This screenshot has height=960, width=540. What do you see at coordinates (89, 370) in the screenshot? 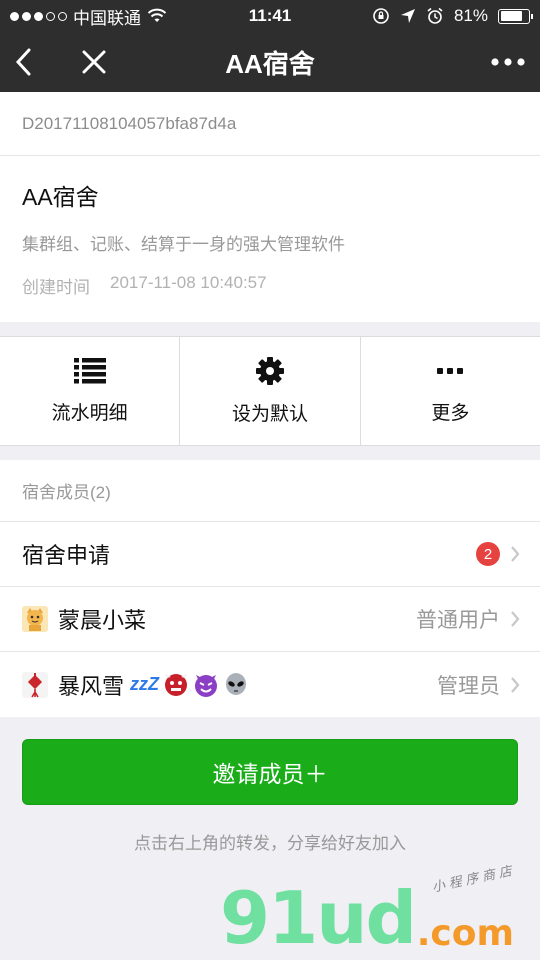
I see `list-icon` at bounding box center [89, 370].